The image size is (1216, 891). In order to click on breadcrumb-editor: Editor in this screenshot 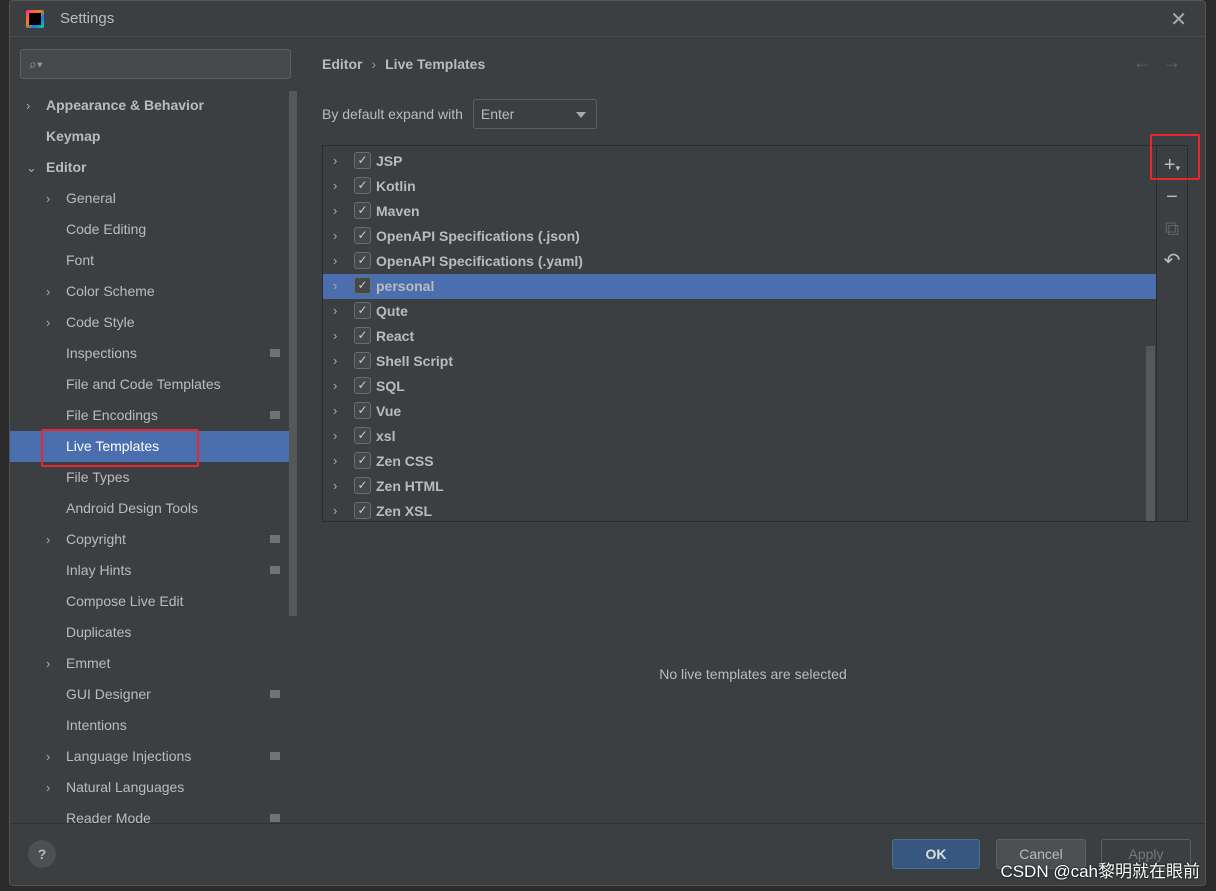, I will do `click(342, 64)`.